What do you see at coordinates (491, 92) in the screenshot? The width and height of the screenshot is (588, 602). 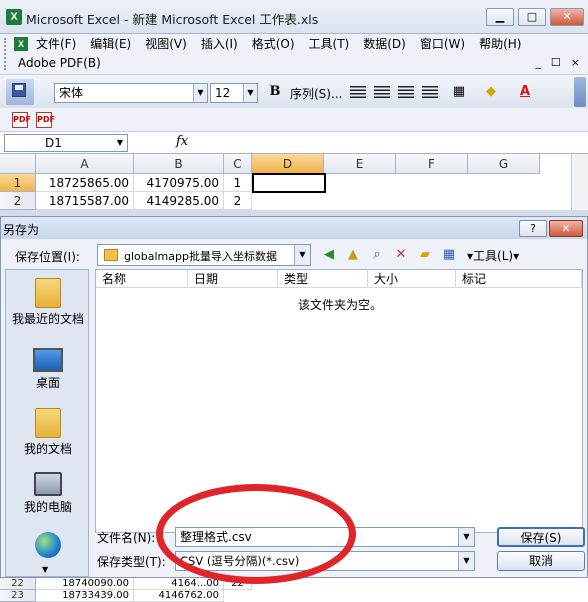 I see `fill-color-icon: ◆` at bounding box center [491, 92].